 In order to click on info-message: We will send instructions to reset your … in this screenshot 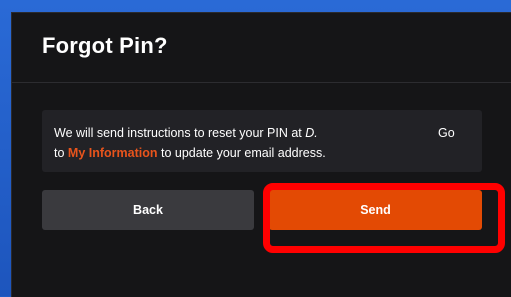, I will do `click(259, 143)`.